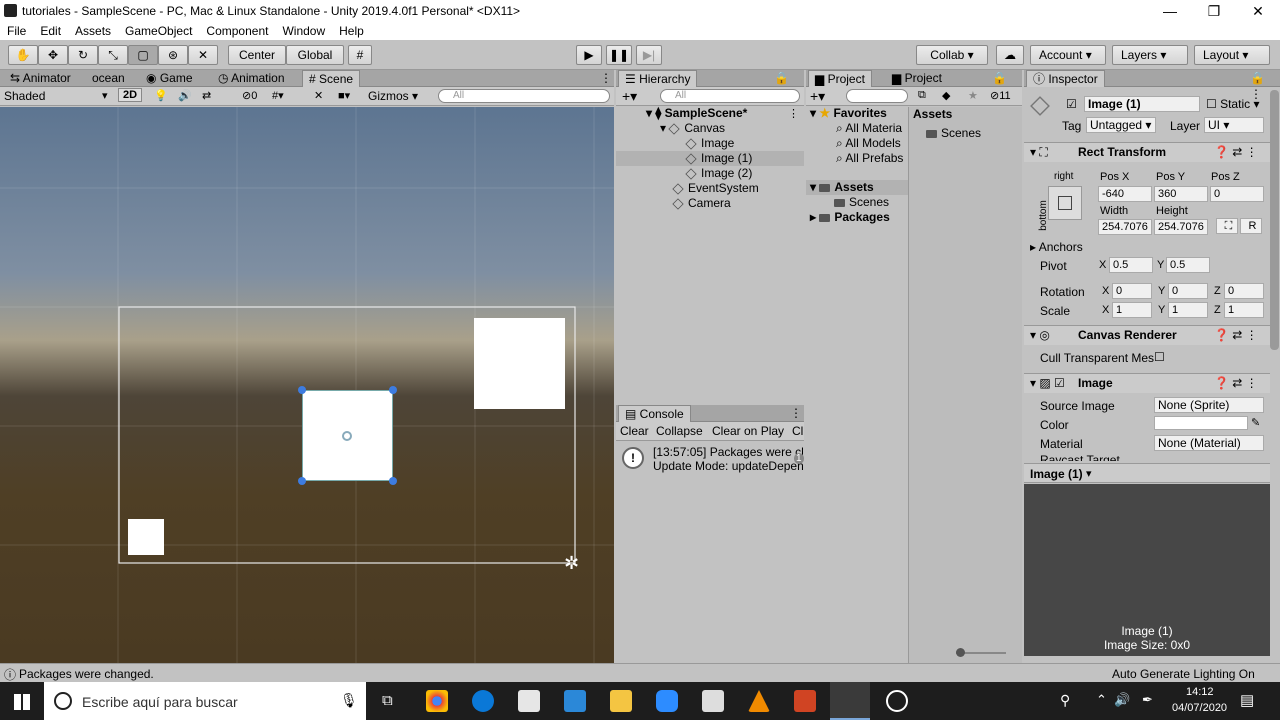  I want to click on scale-x-input: 1, so click(1132, 310).